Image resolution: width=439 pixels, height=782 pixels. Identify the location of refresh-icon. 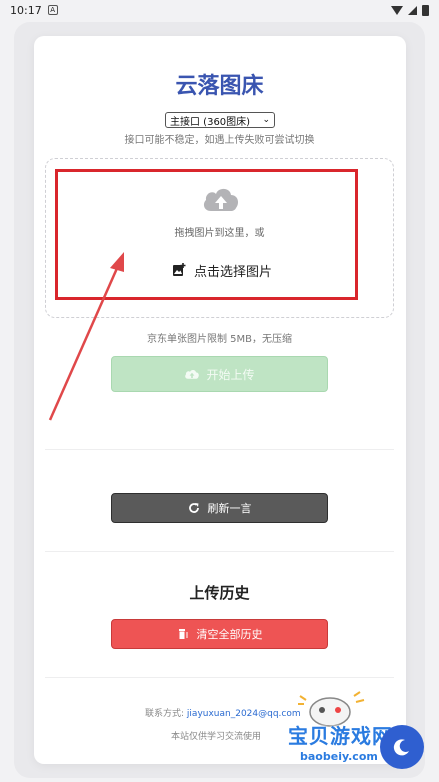
(193, 508).